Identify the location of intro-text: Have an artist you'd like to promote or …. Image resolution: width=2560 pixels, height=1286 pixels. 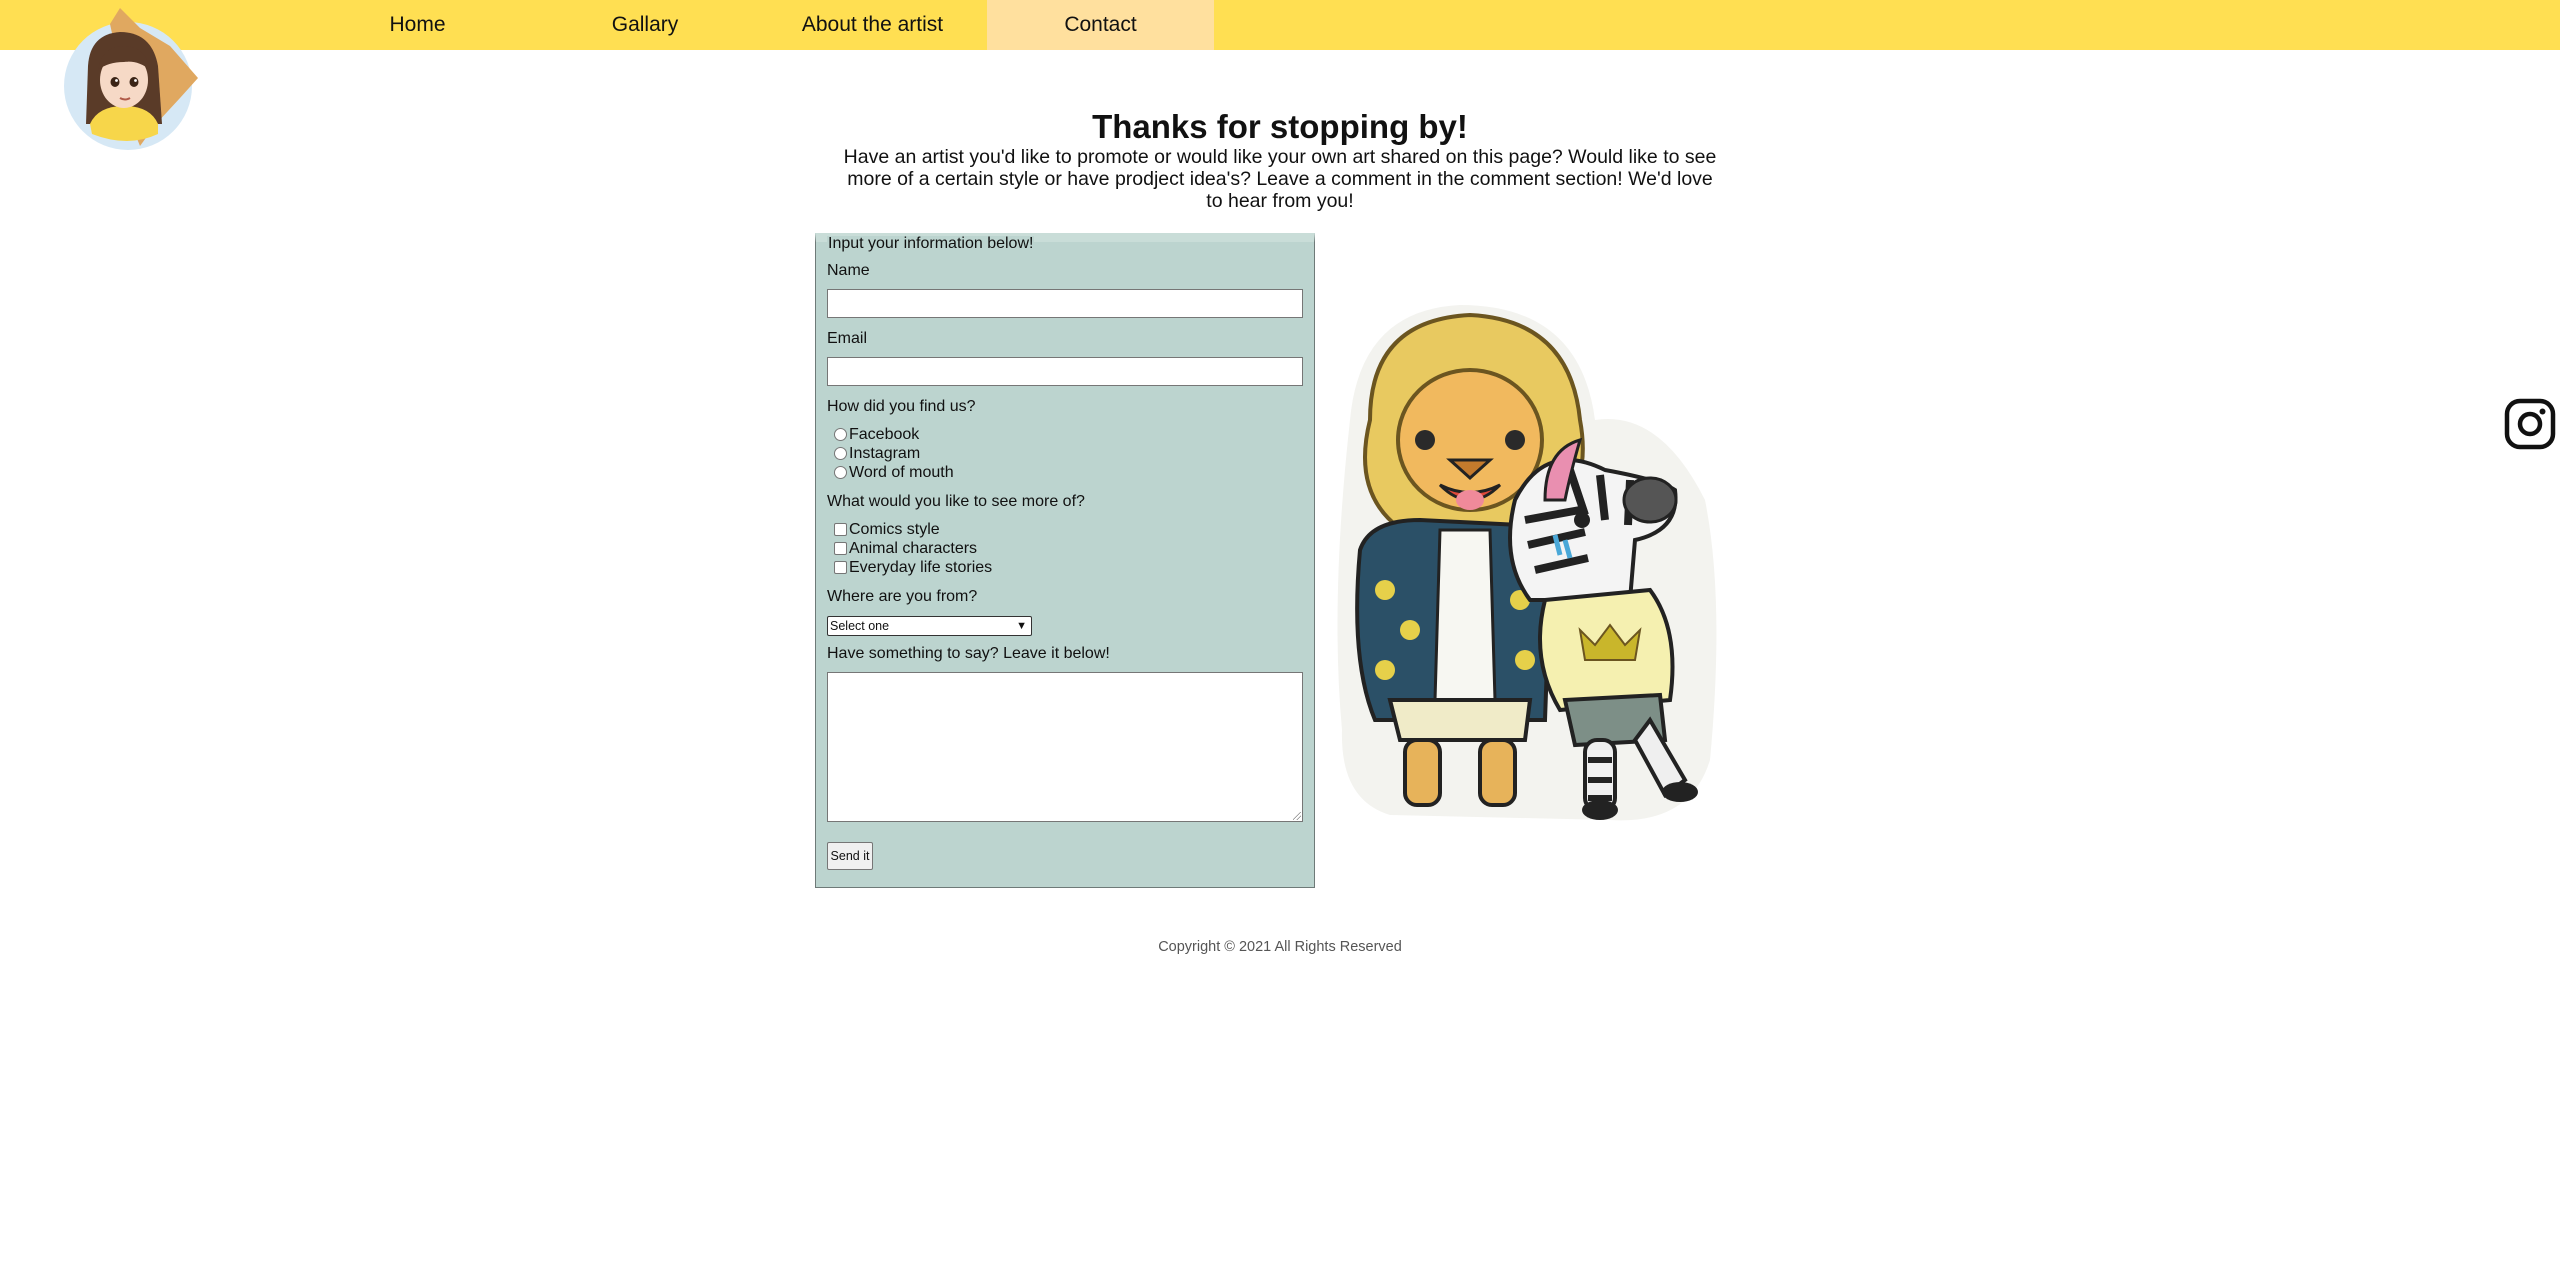
(1280, 179).